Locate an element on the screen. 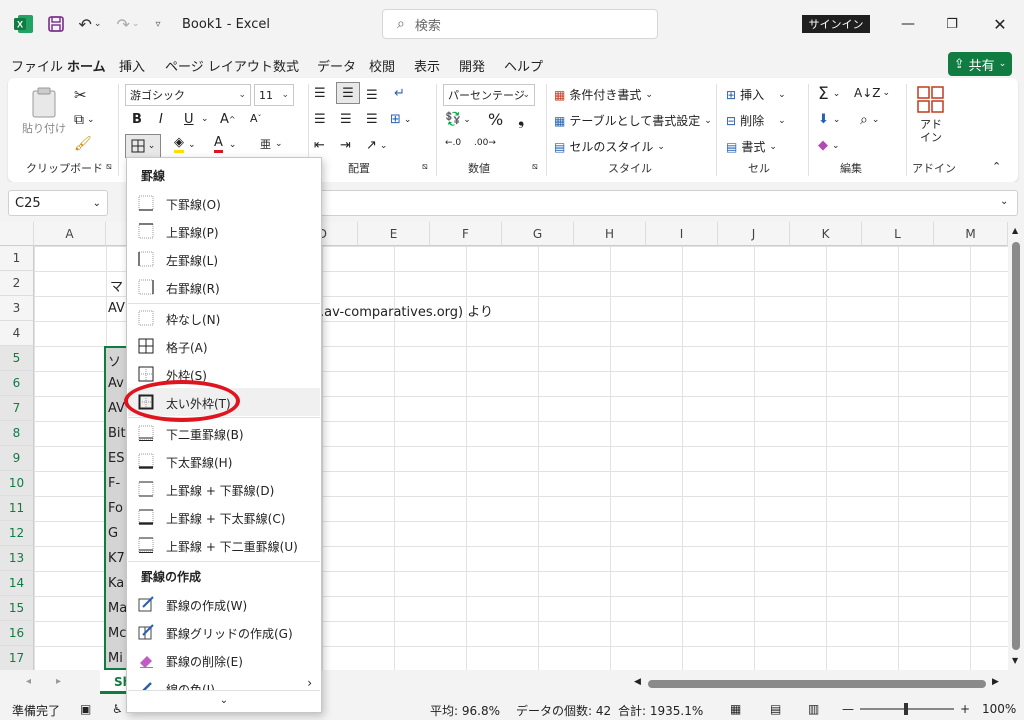  horizontal-scroll-thumb is located at coordinates (817, 684).